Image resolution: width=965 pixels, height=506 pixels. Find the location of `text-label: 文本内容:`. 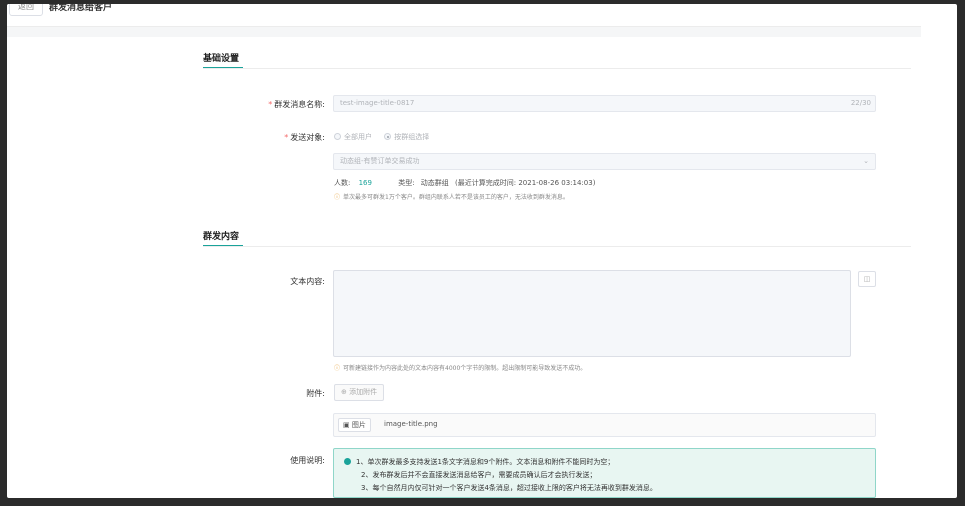

text-label: 文本内容: is located at coordinates (307, 281).